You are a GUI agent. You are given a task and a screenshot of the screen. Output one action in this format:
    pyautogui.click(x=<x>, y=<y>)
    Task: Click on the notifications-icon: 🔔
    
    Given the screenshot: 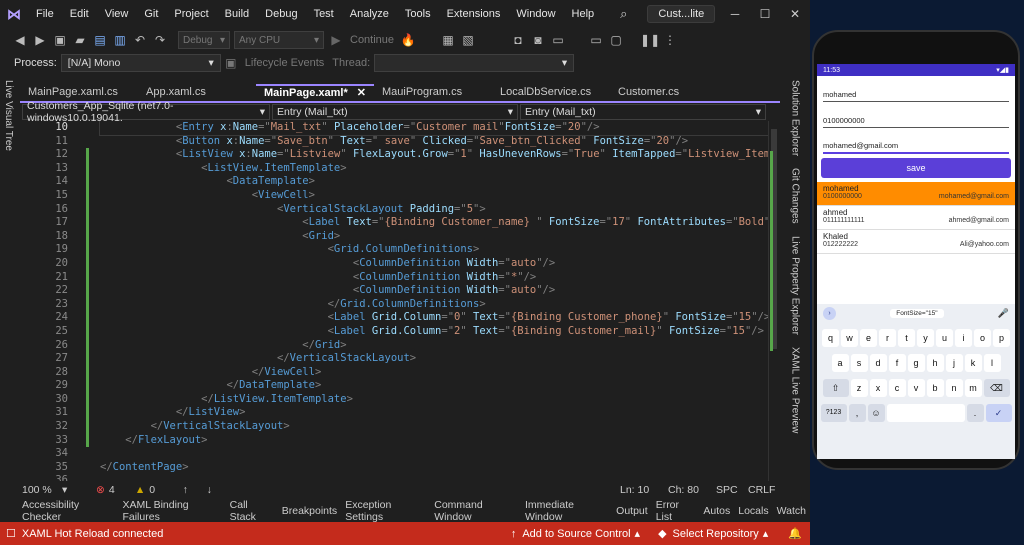 What is the action you would take?
    pyautogui.click(x=795, y=533)
    